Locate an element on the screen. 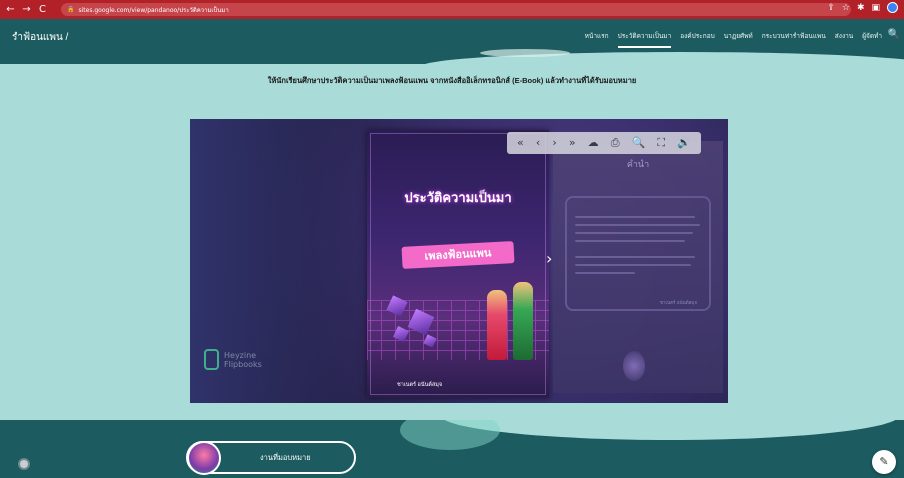 This screenshot has width=904, height=478. last-page-icon: » is located at coordinates (572, 143).